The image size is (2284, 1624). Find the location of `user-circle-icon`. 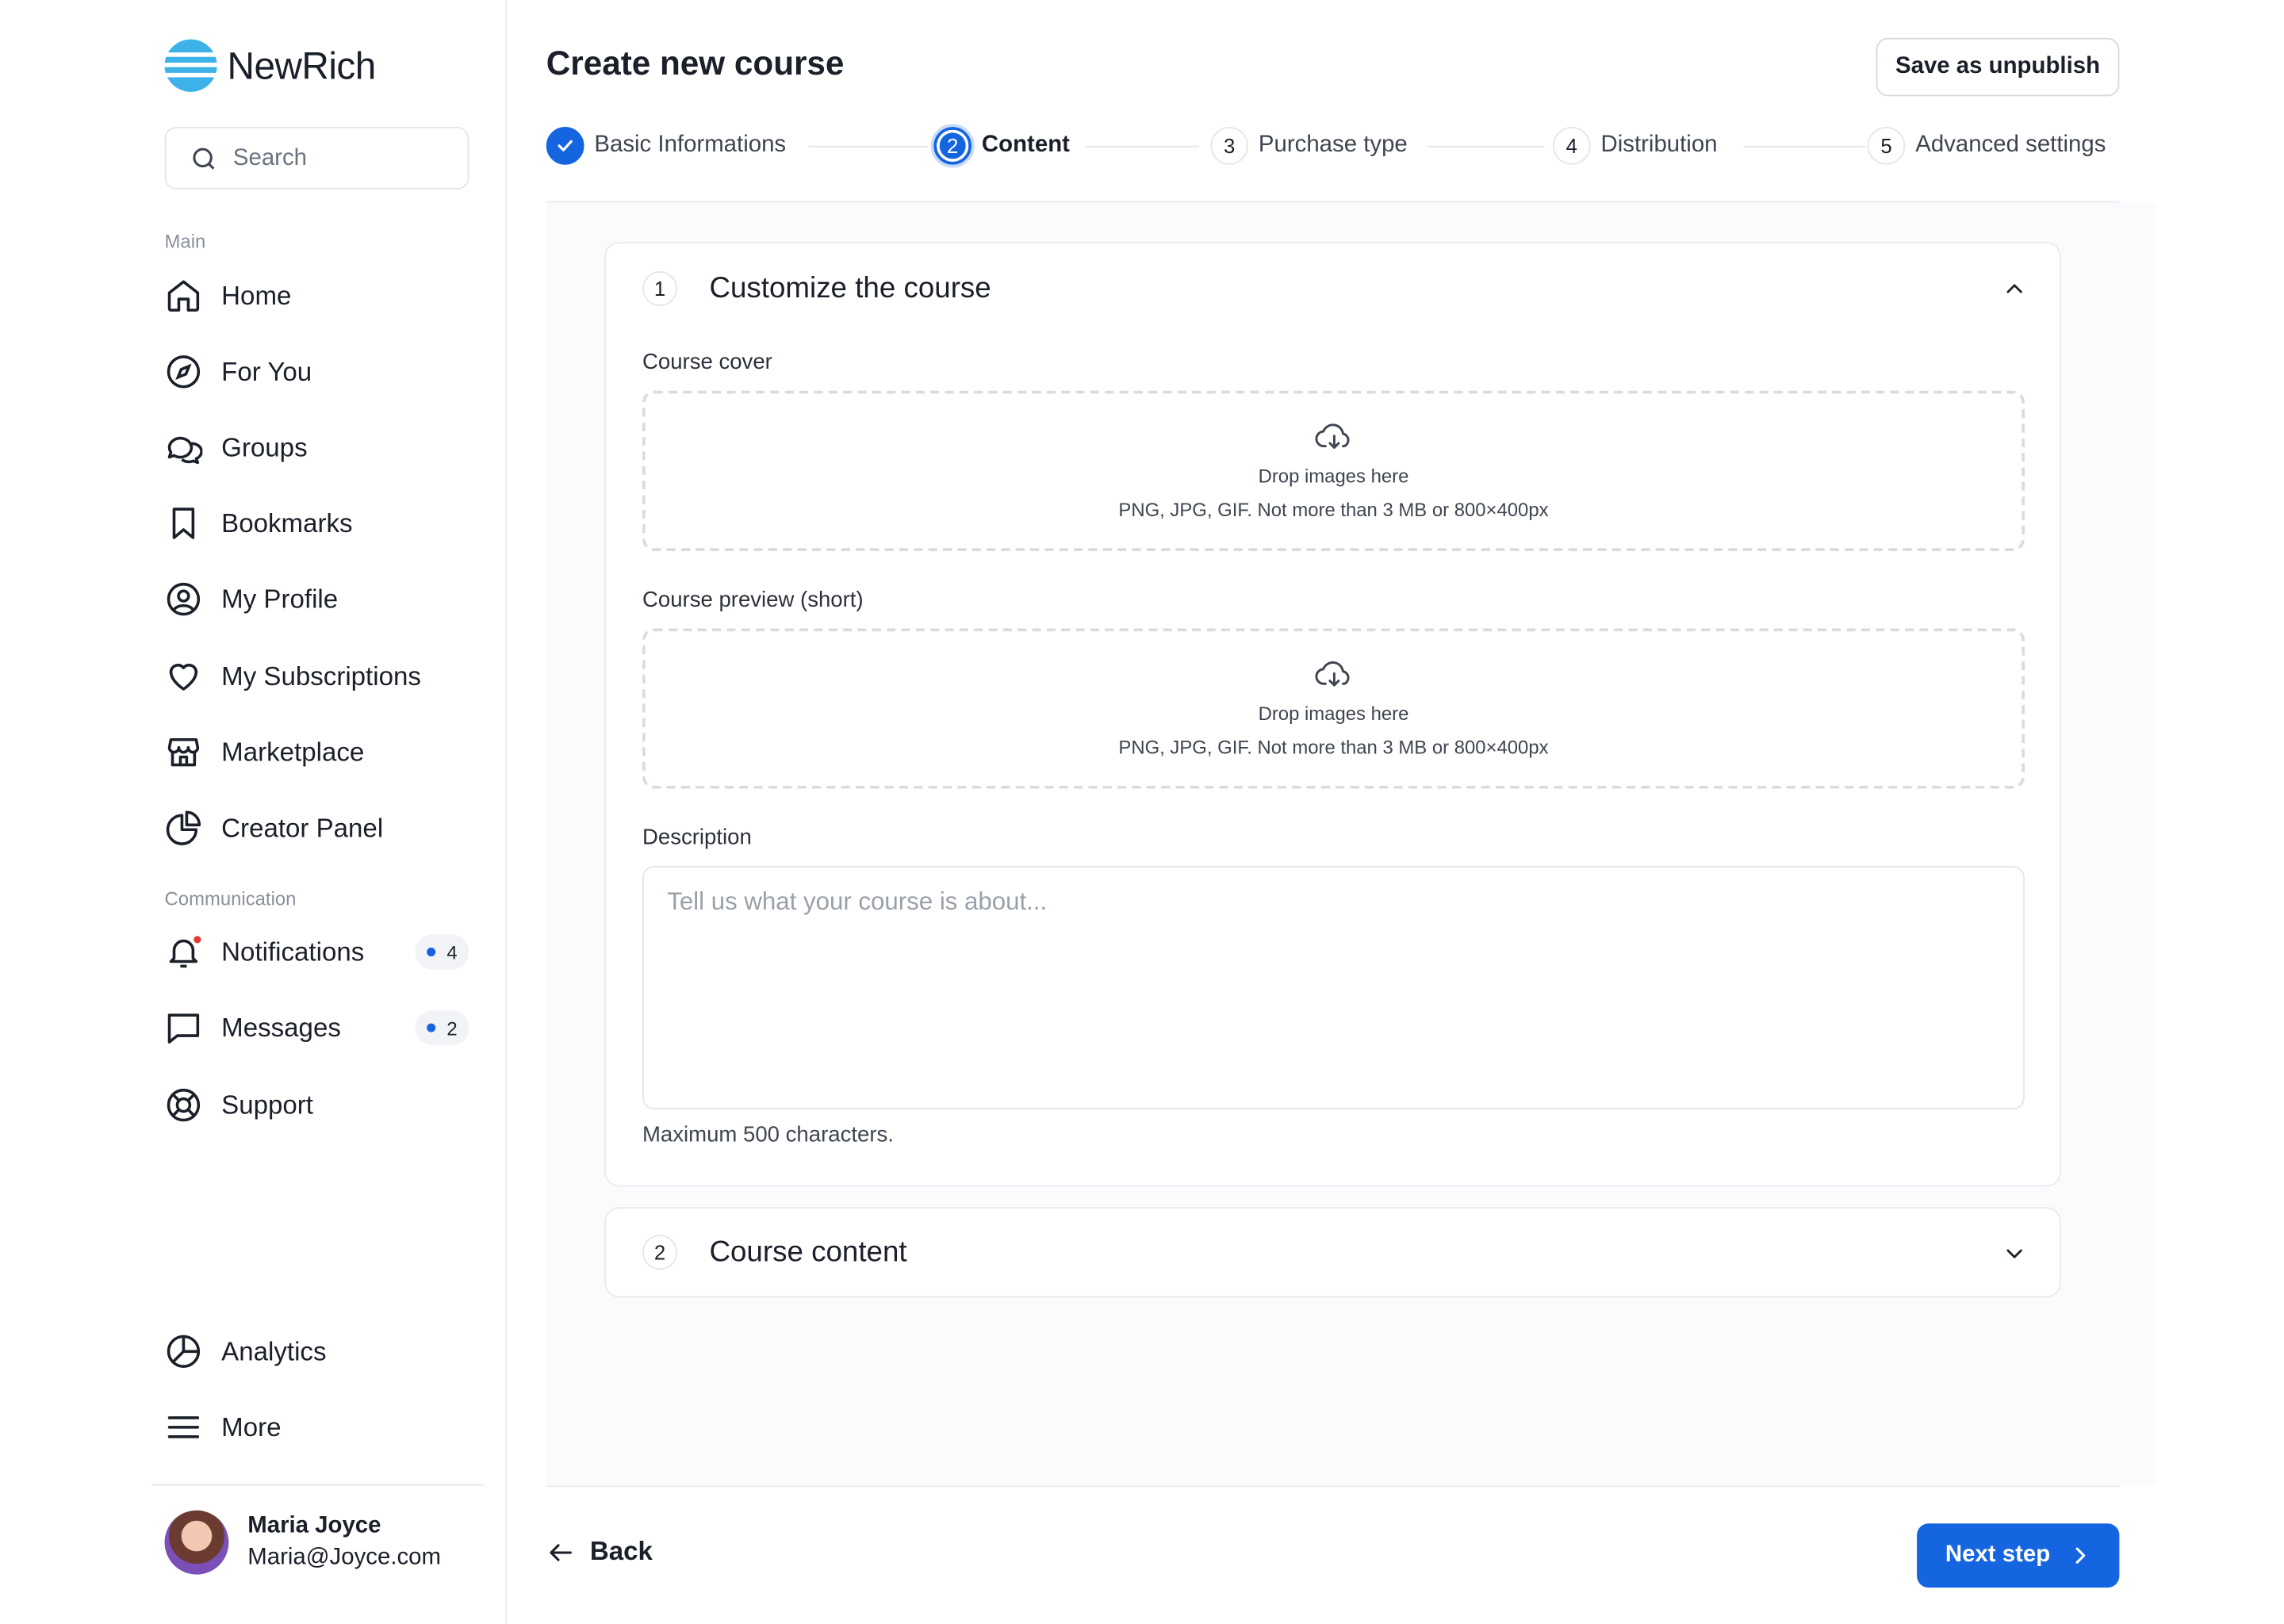

user-circle-icon is located at coordinates (184, 599).